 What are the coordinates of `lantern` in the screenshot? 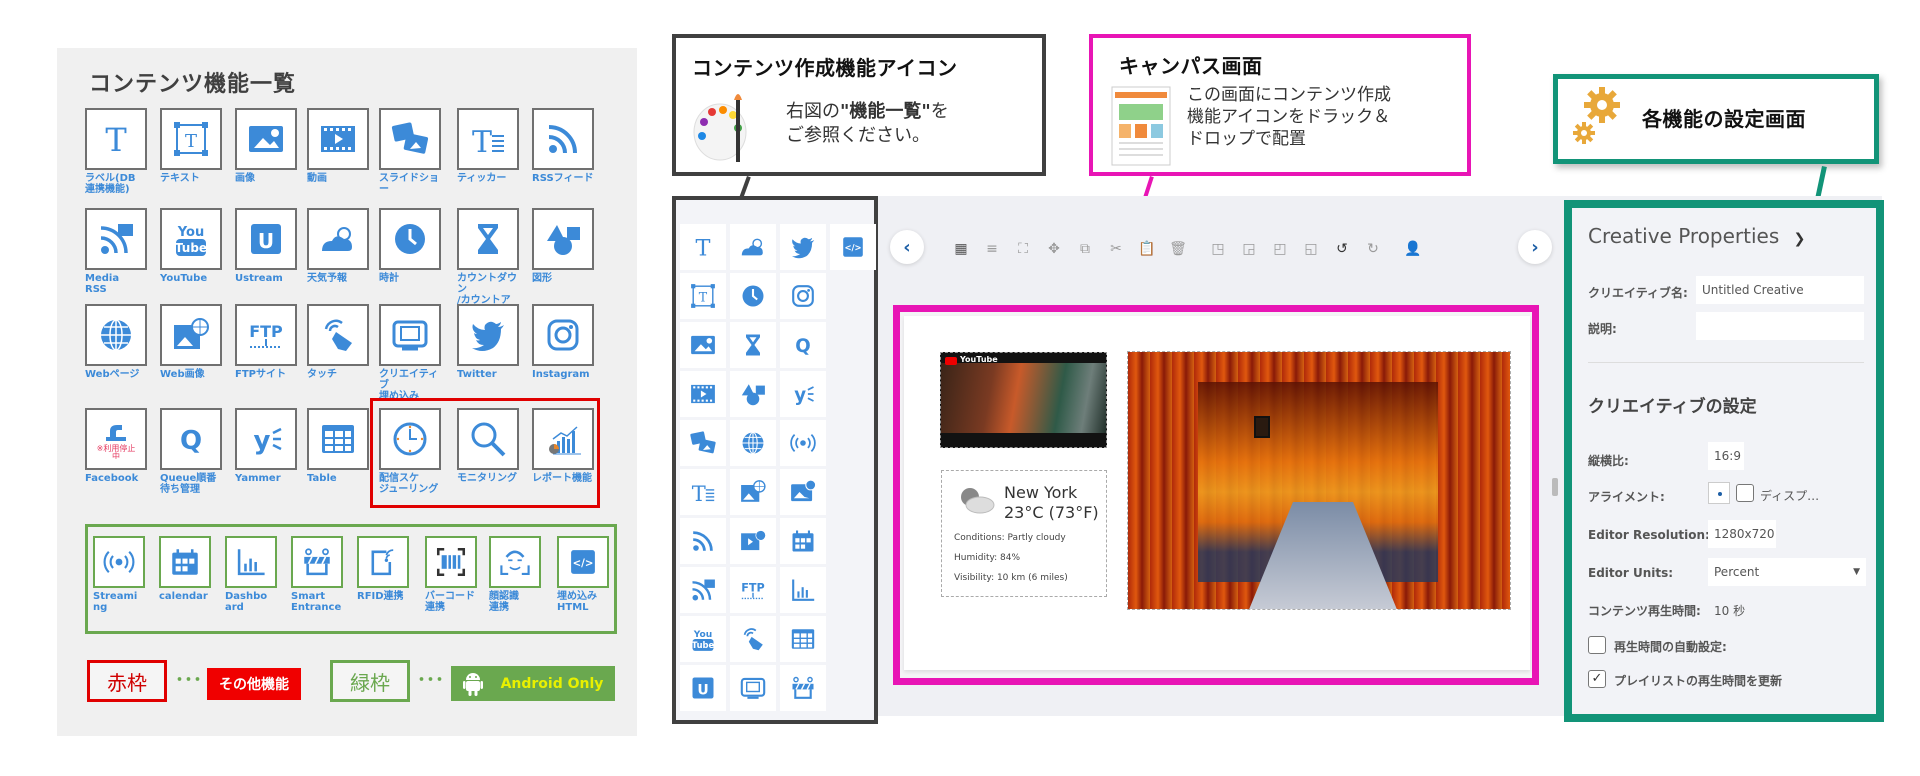 It's located at (1262, 427).